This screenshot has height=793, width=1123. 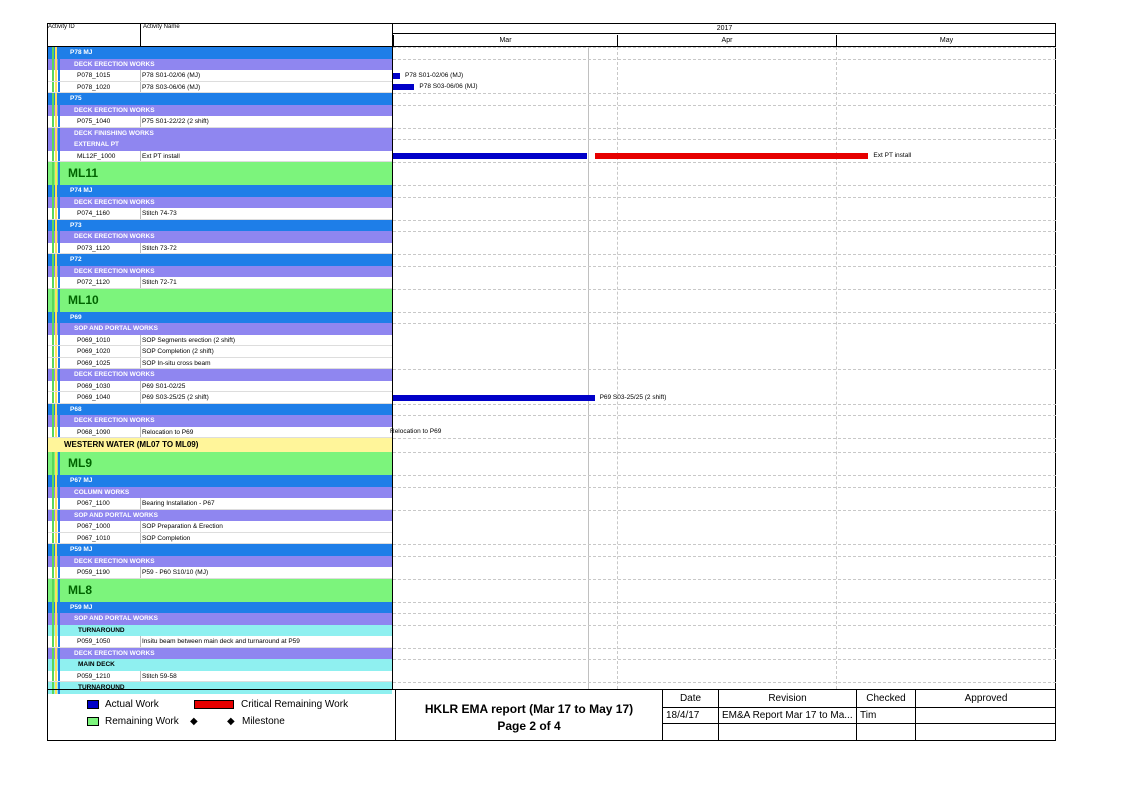 What do you see at coordinates (220, 352) in the screenshot?
I see `activity-row: P069_1020 SOP Completion (2 shift)` at bounding box center [220, 352].